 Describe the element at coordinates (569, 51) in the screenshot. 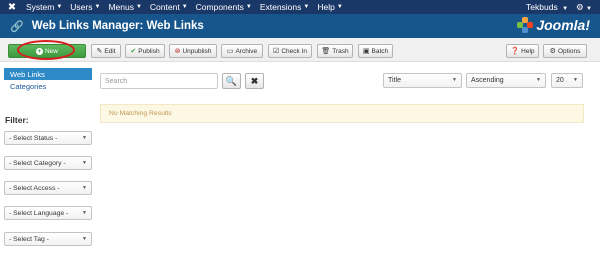

I see `options-button-label: Options` at that location.